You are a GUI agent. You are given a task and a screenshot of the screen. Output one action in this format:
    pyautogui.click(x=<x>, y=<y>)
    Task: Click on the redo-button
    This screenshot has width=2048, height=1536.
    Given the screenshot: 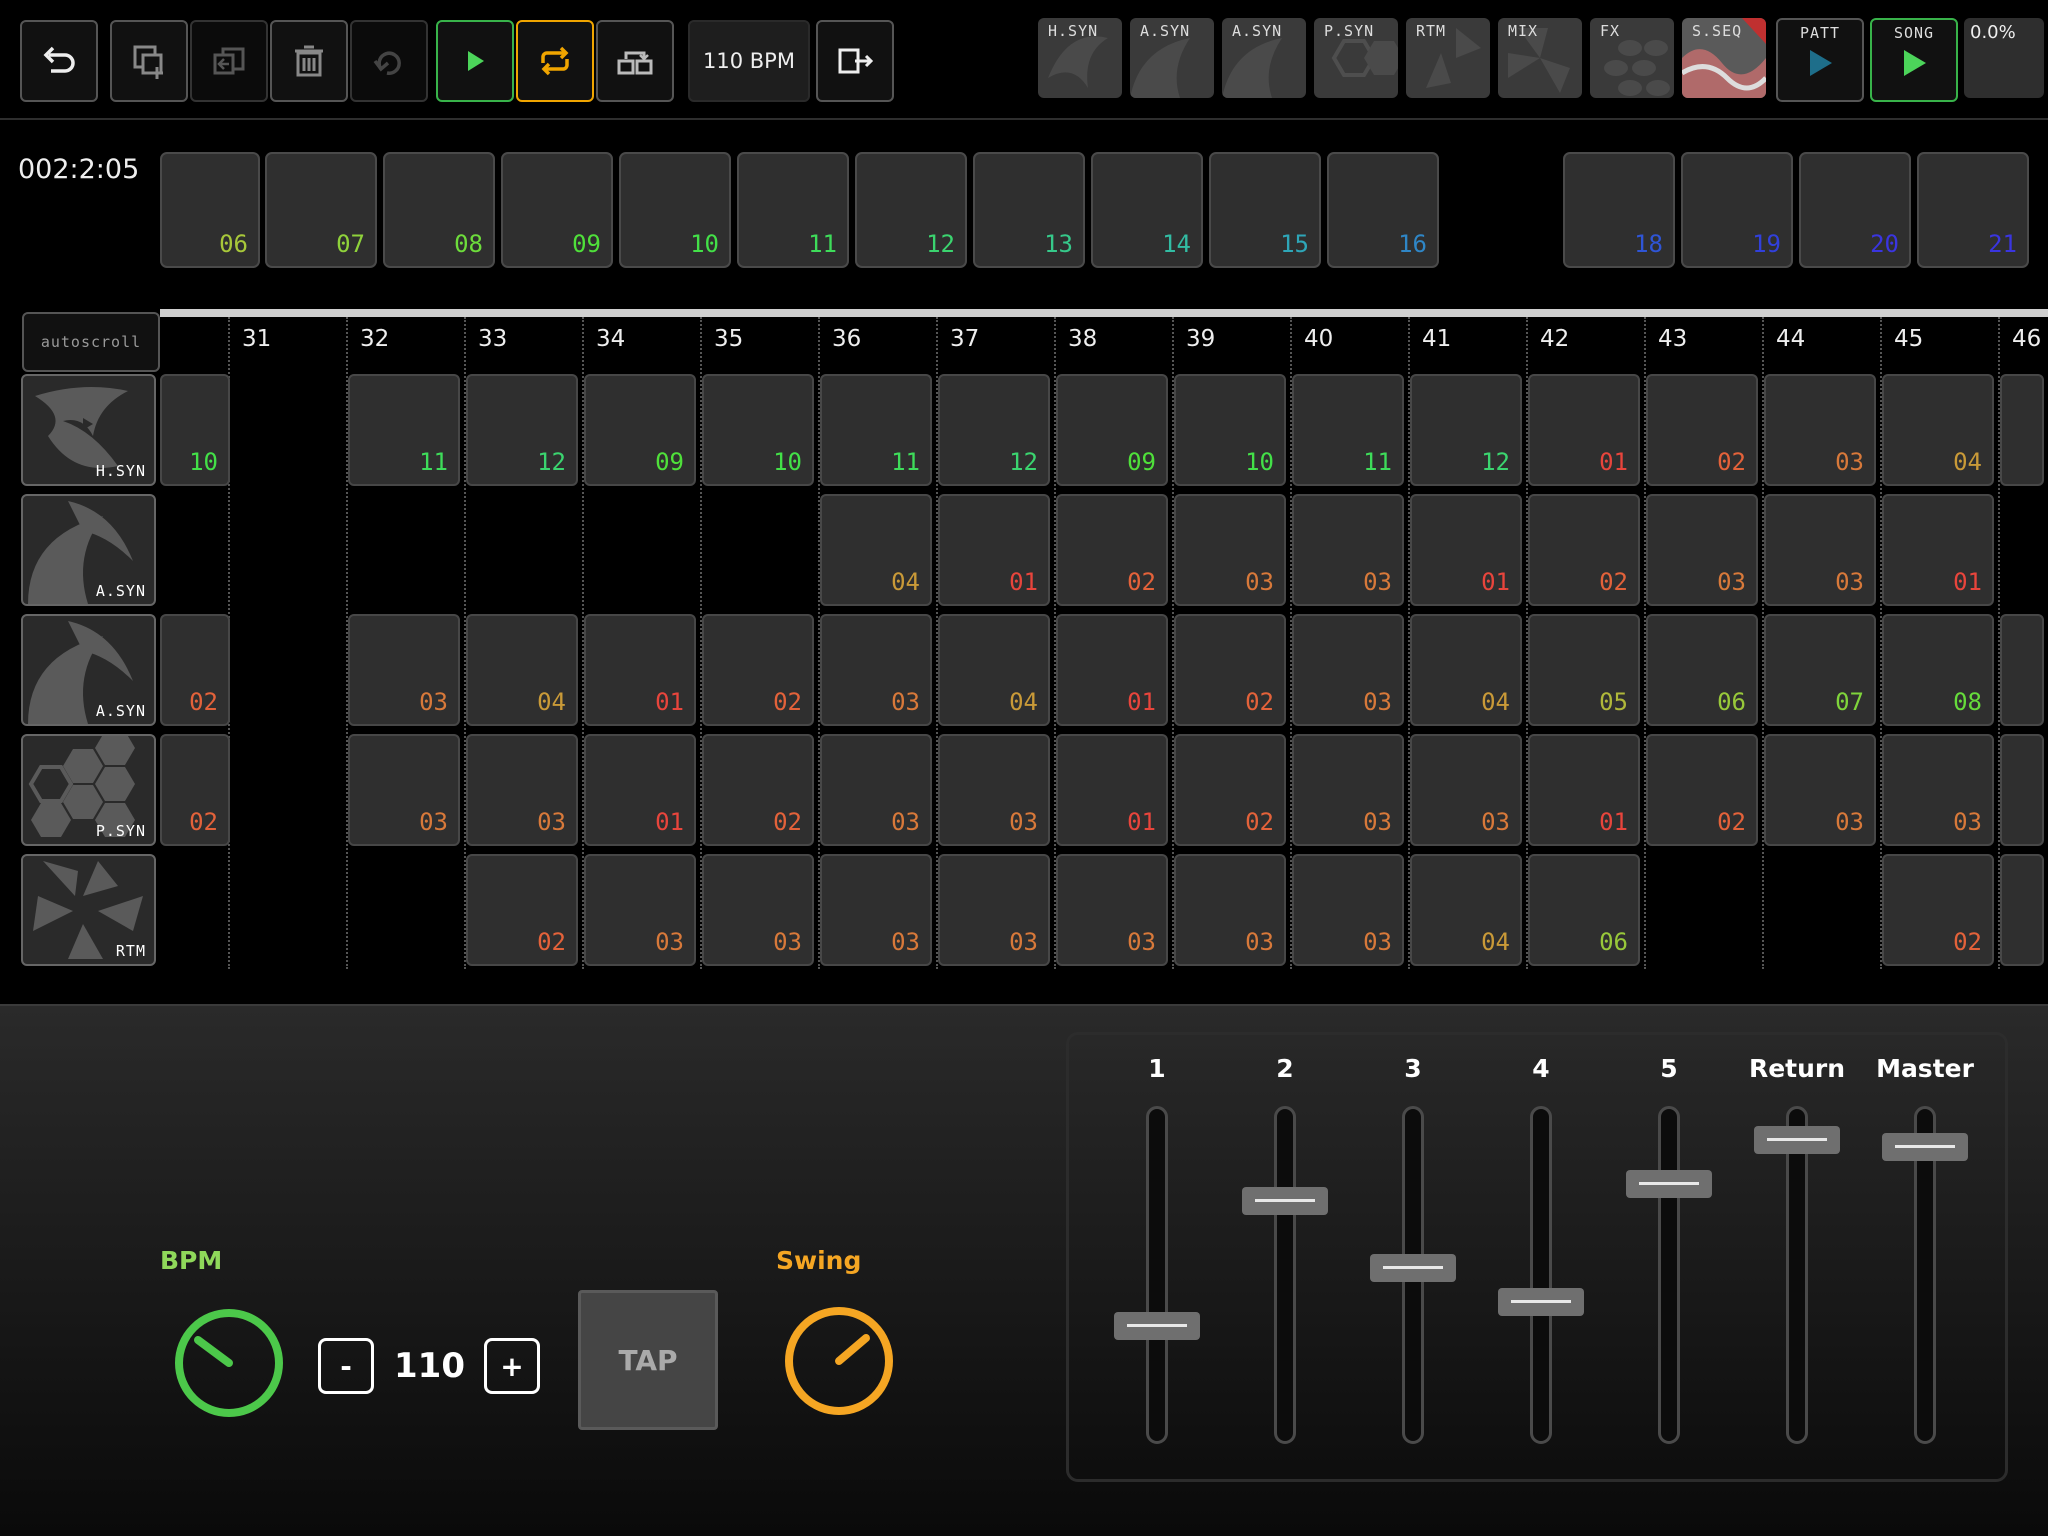 What is the action you would take?
    pyautogui.click(x=389, y=61)
    